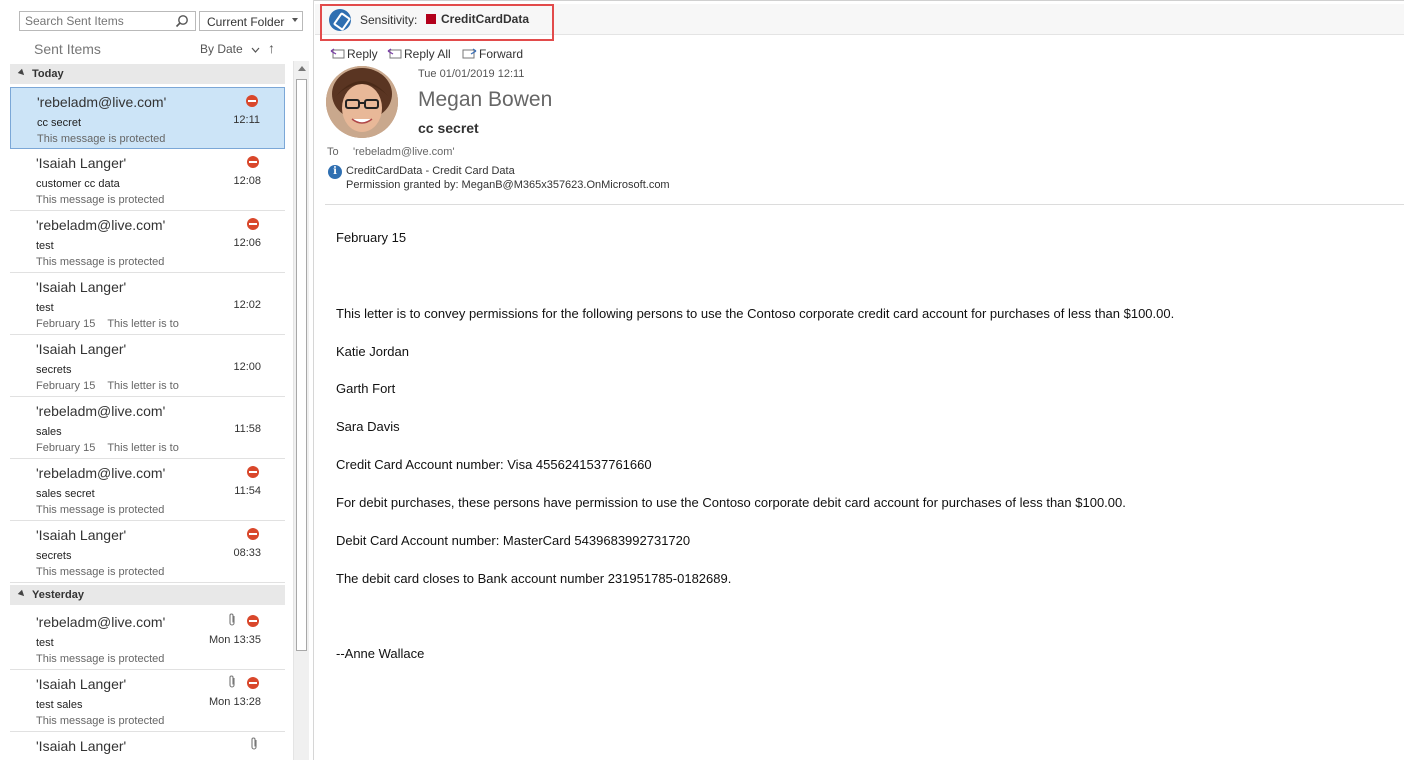 This screenshot has width=1404, height=760. Describe the element at coordinates (372, 351) in the screenshot. I see `body-paragraph: Katie Jordan` at that location.